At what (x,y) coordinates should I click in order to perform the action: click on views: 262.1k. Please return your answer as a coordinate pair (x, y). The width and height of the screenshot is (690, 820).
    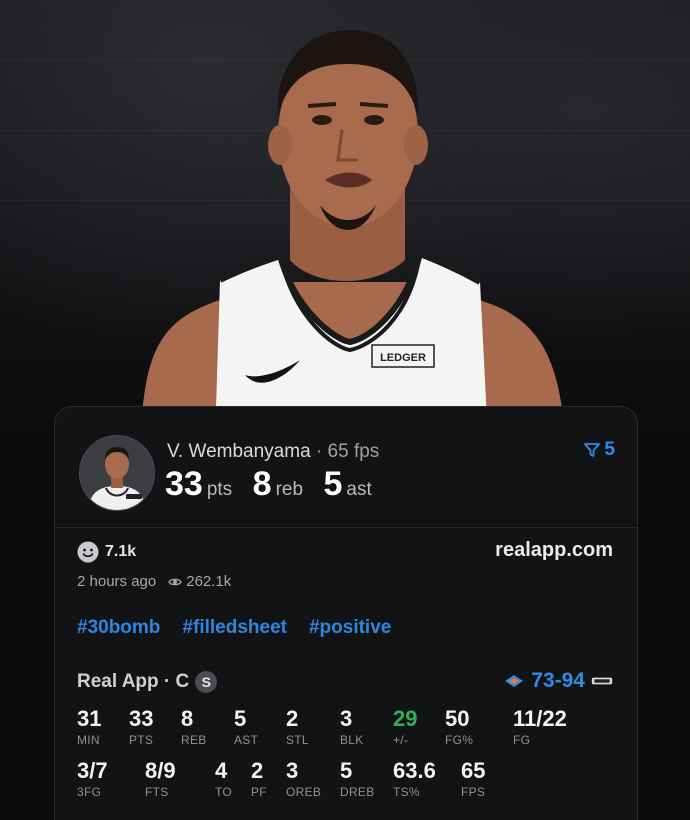
    Looking at the image, I should click on (199, 581).